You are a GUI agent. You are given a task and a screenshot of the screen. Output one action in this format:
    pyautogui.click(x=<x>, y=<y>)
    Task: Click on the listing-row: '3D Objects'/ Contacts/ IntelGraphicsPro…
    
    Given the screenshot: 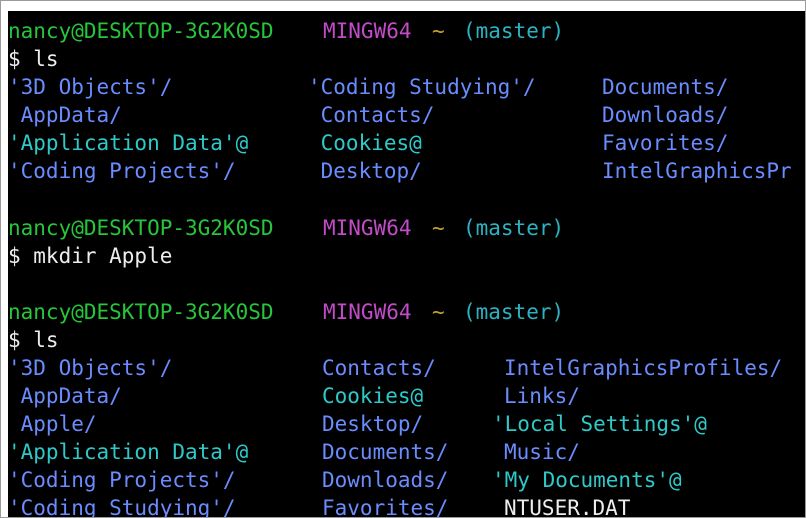 What is the action you would take?
    pyautogui.click(x=395, y=368)
    